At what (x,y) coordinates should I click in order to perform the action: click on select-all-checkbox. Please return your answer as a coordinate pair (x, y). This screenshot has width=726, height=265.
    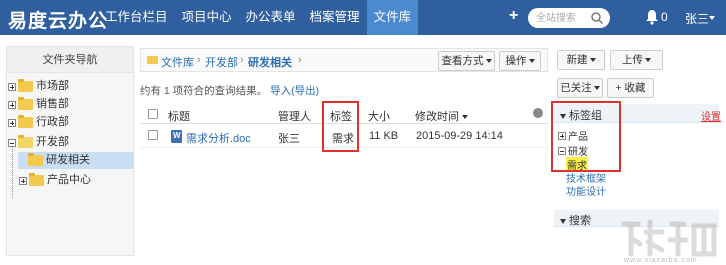
    Looking at the image, I should click on (153, 114).